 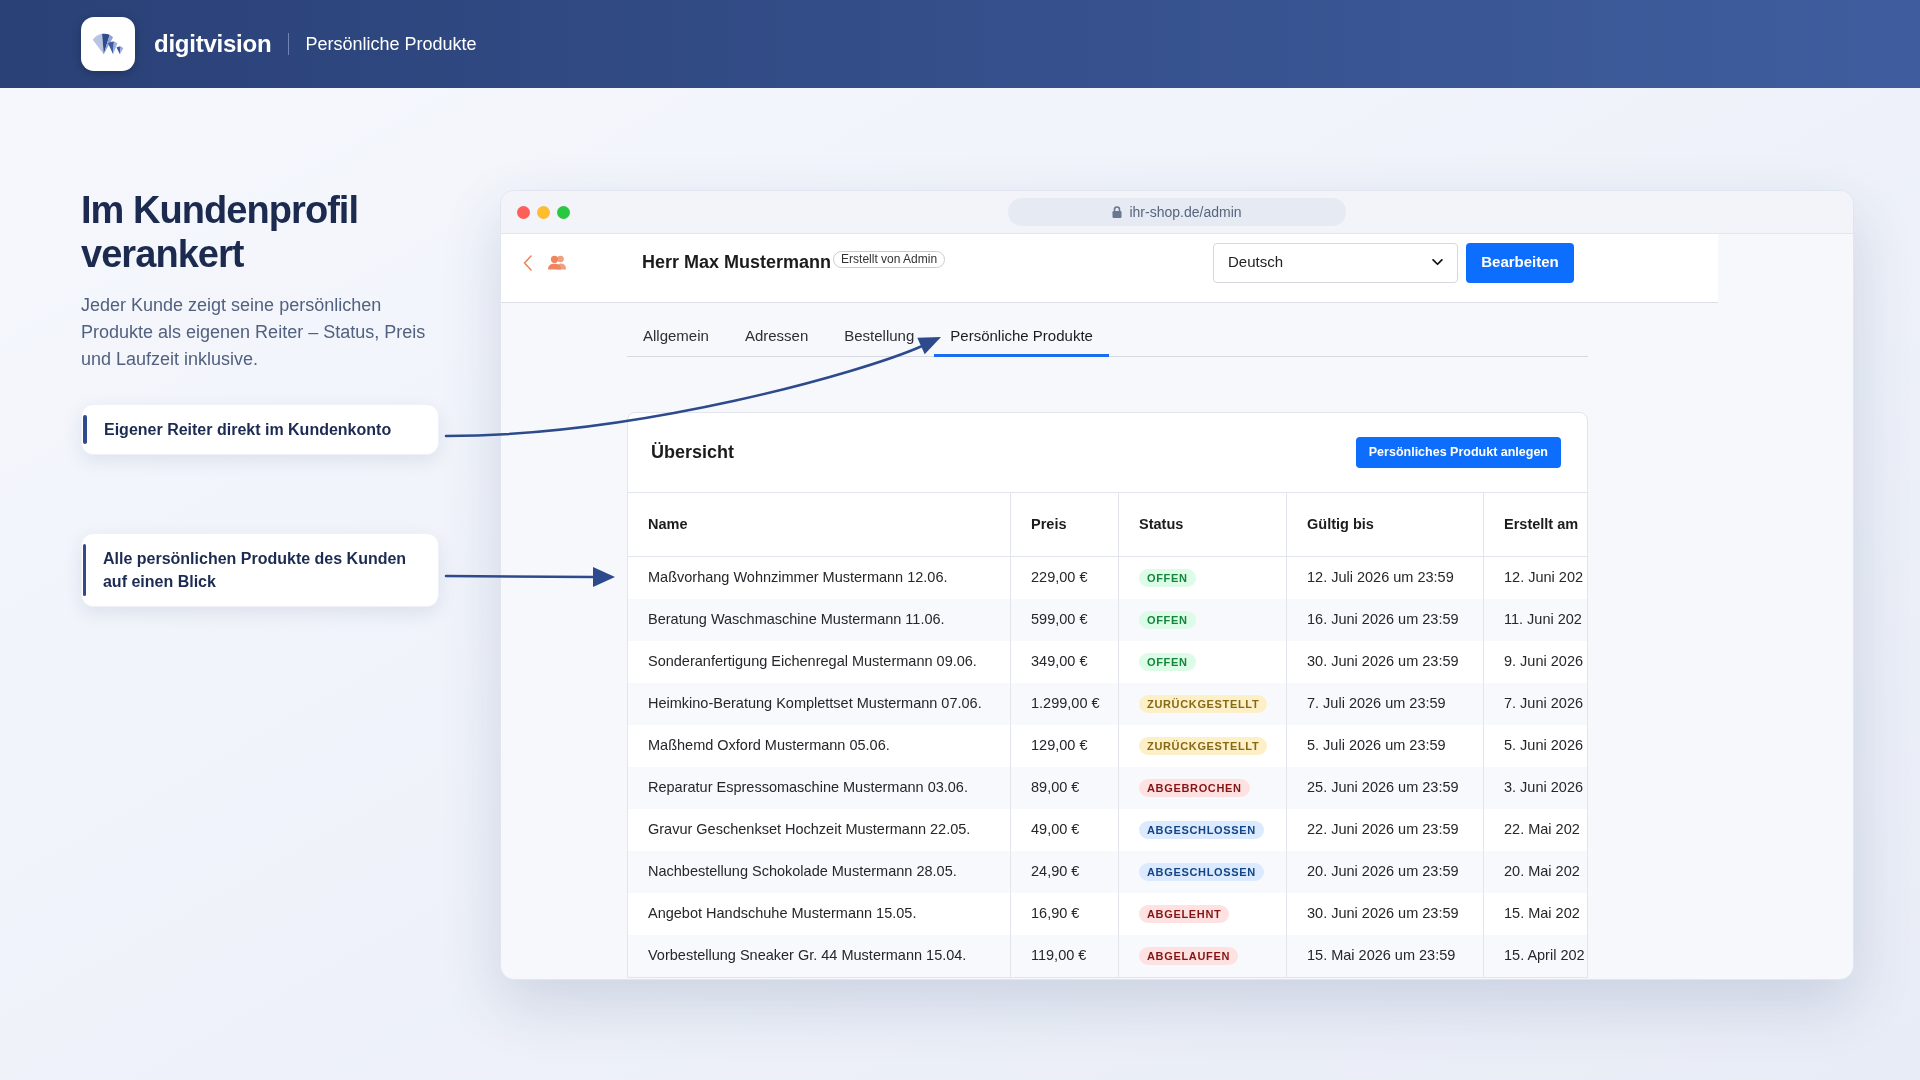 What do you see at coordinates (1021, 336) in the screenshot?
I see `tab: Persönliche Produkte` at bounding box center [1021, 336].